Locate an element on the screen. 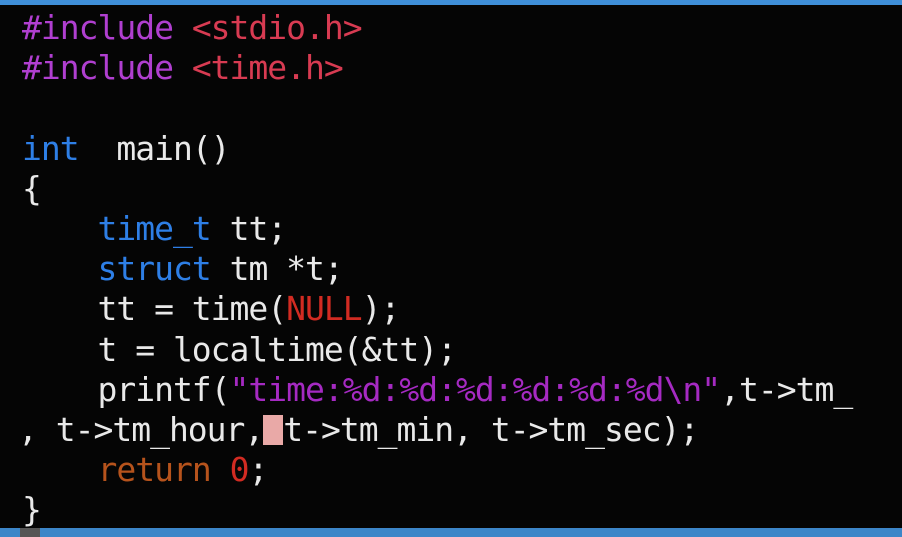  code-line: struct tm *t; is located at coordinates (182, 269).